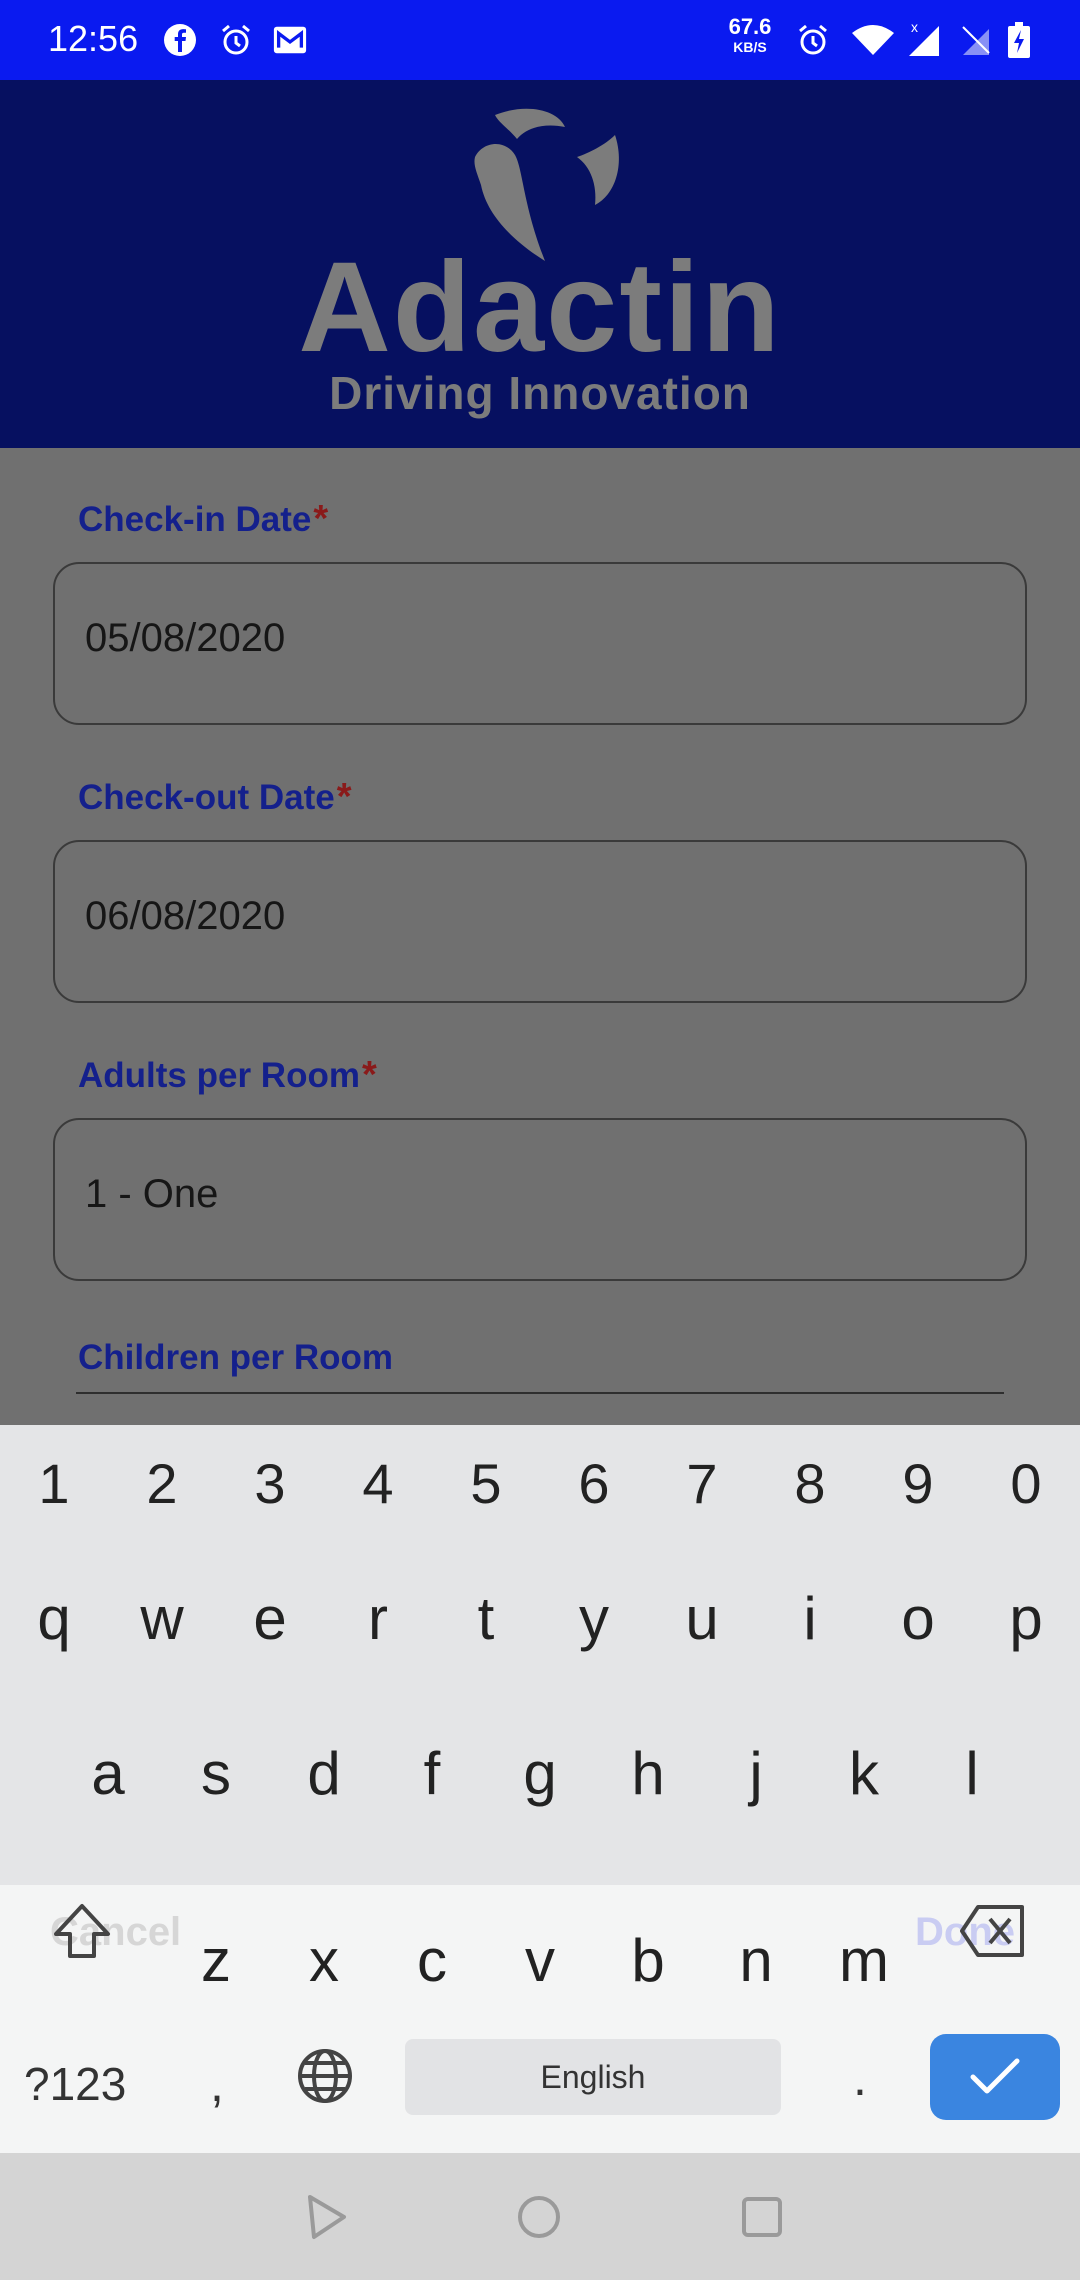 Image resolution: width=1080 pixels, height=2280 pixels. Describe the element at coordinates (873, 40) in the screenshot. I see `wifi-icon` at that location.